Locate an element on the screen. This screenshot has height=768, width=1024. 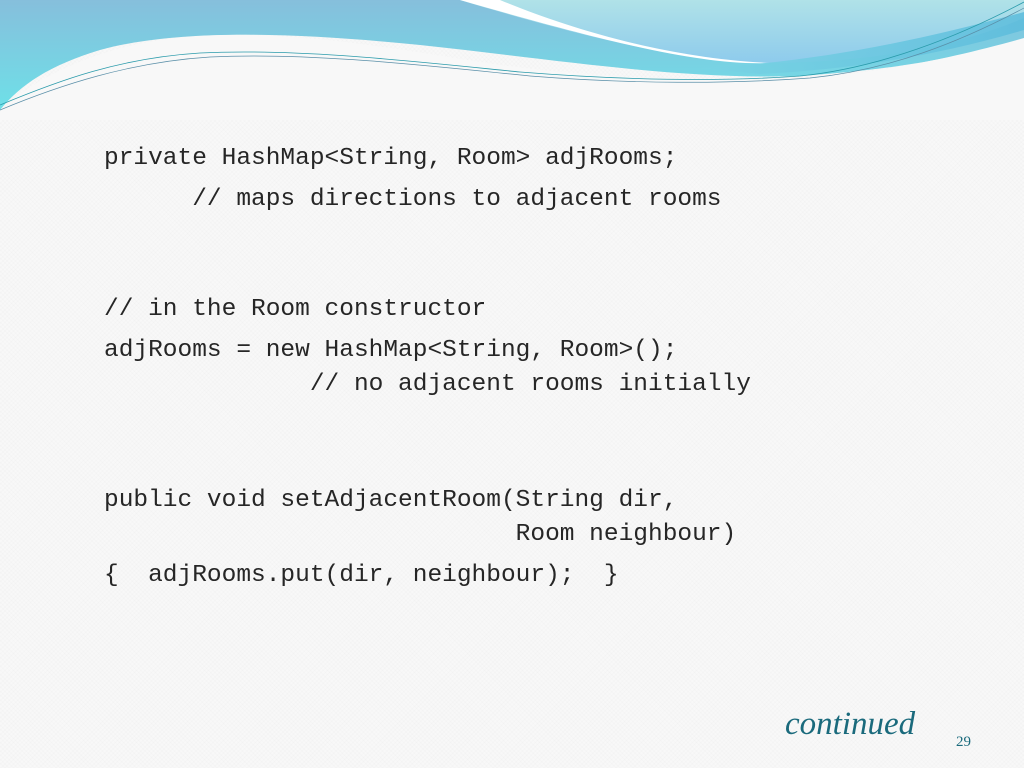
continued-label: continued is located at coordinates (850, 724).